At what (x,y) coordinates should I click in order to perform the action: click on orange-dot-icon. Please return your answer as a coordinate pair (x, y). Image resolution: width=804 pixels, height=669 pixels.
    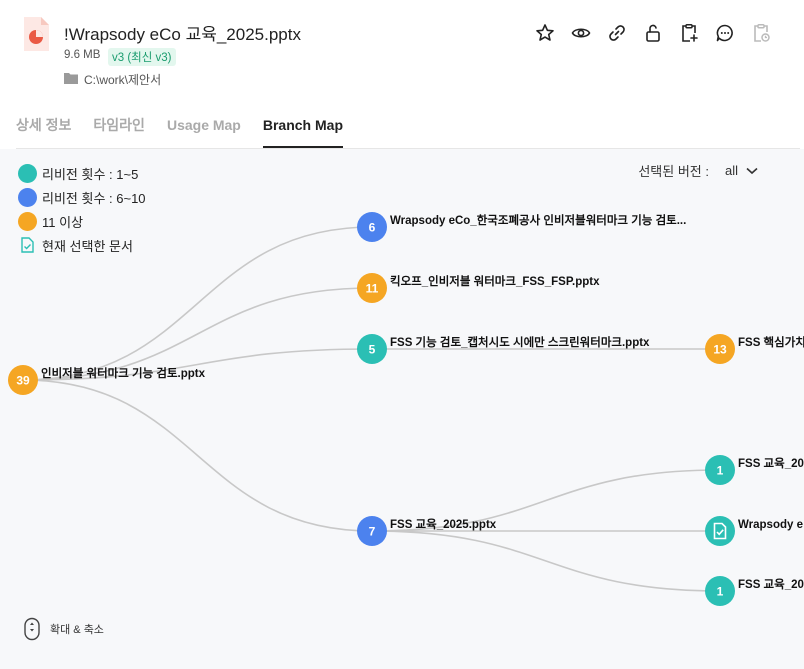
    Looking at the image, I should click on (27, 221).